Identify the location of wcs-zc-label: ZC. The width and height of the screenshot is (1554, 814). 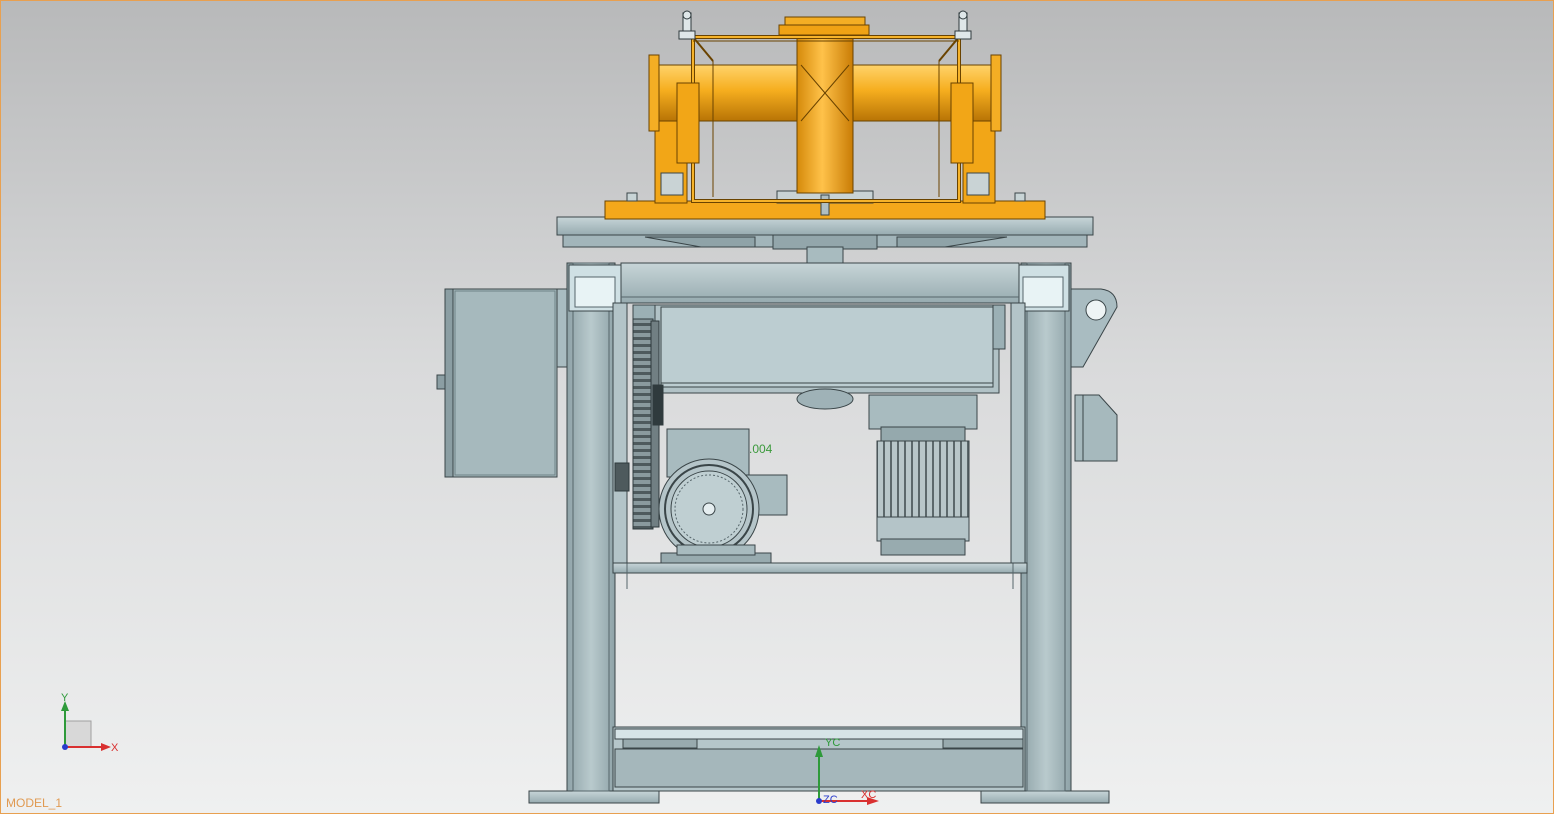
(830, 800).